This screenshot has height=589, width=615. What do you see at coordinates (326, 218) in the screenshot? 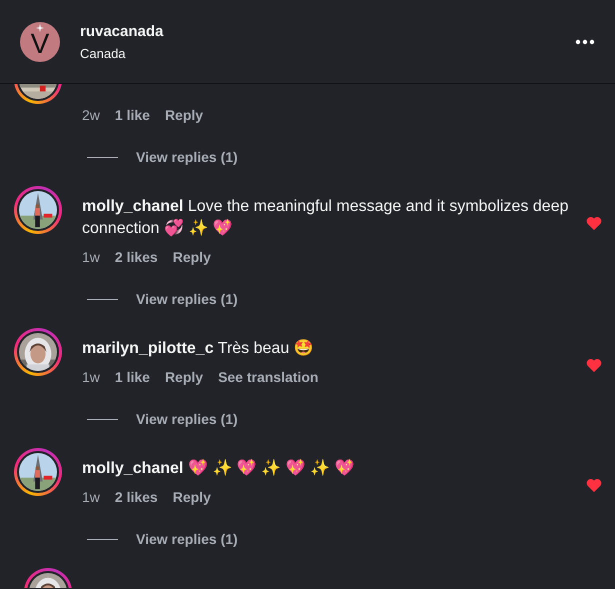
I see `comment-text: molly_chanel Love the meaningful message and it symbolizes deep connection 💞 ✨ 💖` at bounding box center [326, 218].